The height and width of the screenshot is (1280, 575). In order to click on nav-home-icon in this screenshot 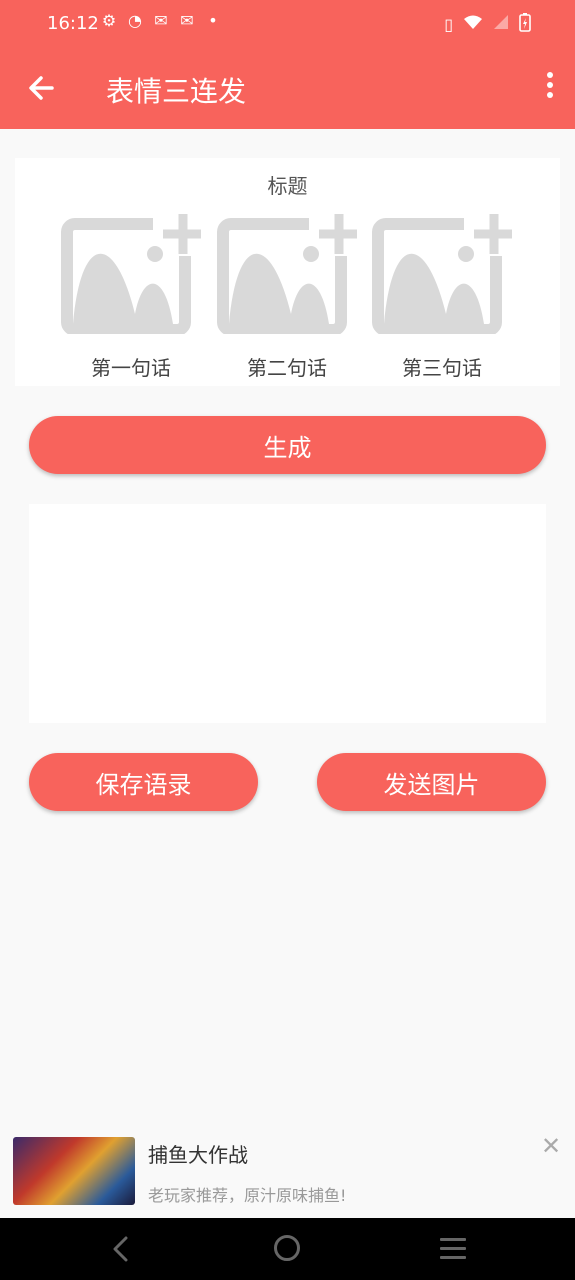, I will do `click(287, 1248)`.